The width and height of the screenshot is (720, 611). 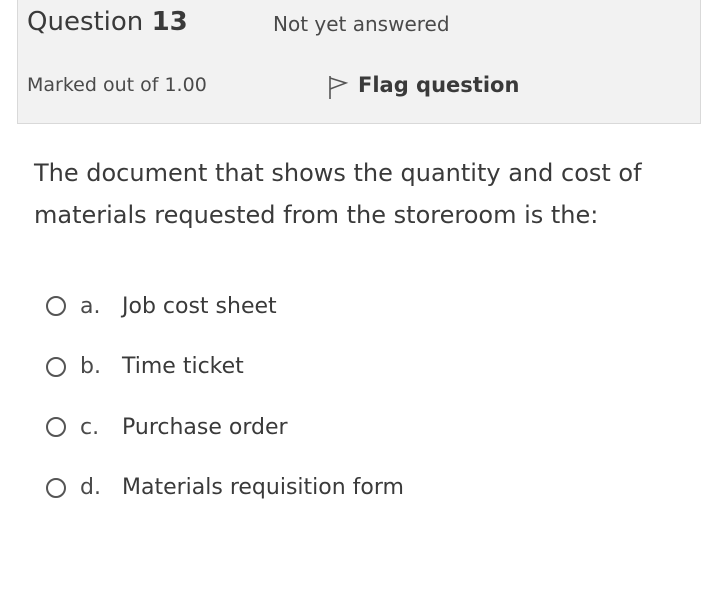 What do you see at coordinates (56, 366) in the screenshot?
I see `radio-button-b` at bounding box center [56, 366].